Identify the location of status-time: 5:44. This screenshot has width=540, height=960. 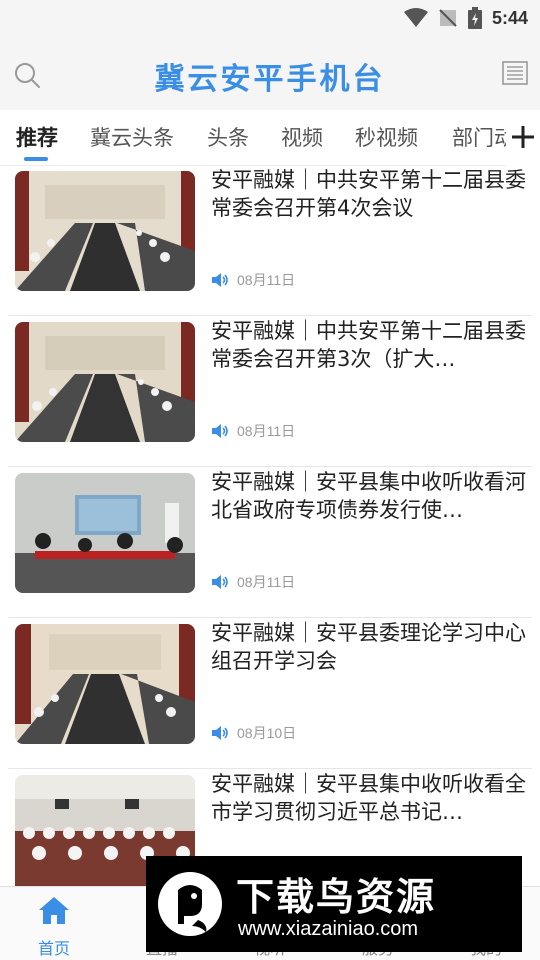
(509, 17).